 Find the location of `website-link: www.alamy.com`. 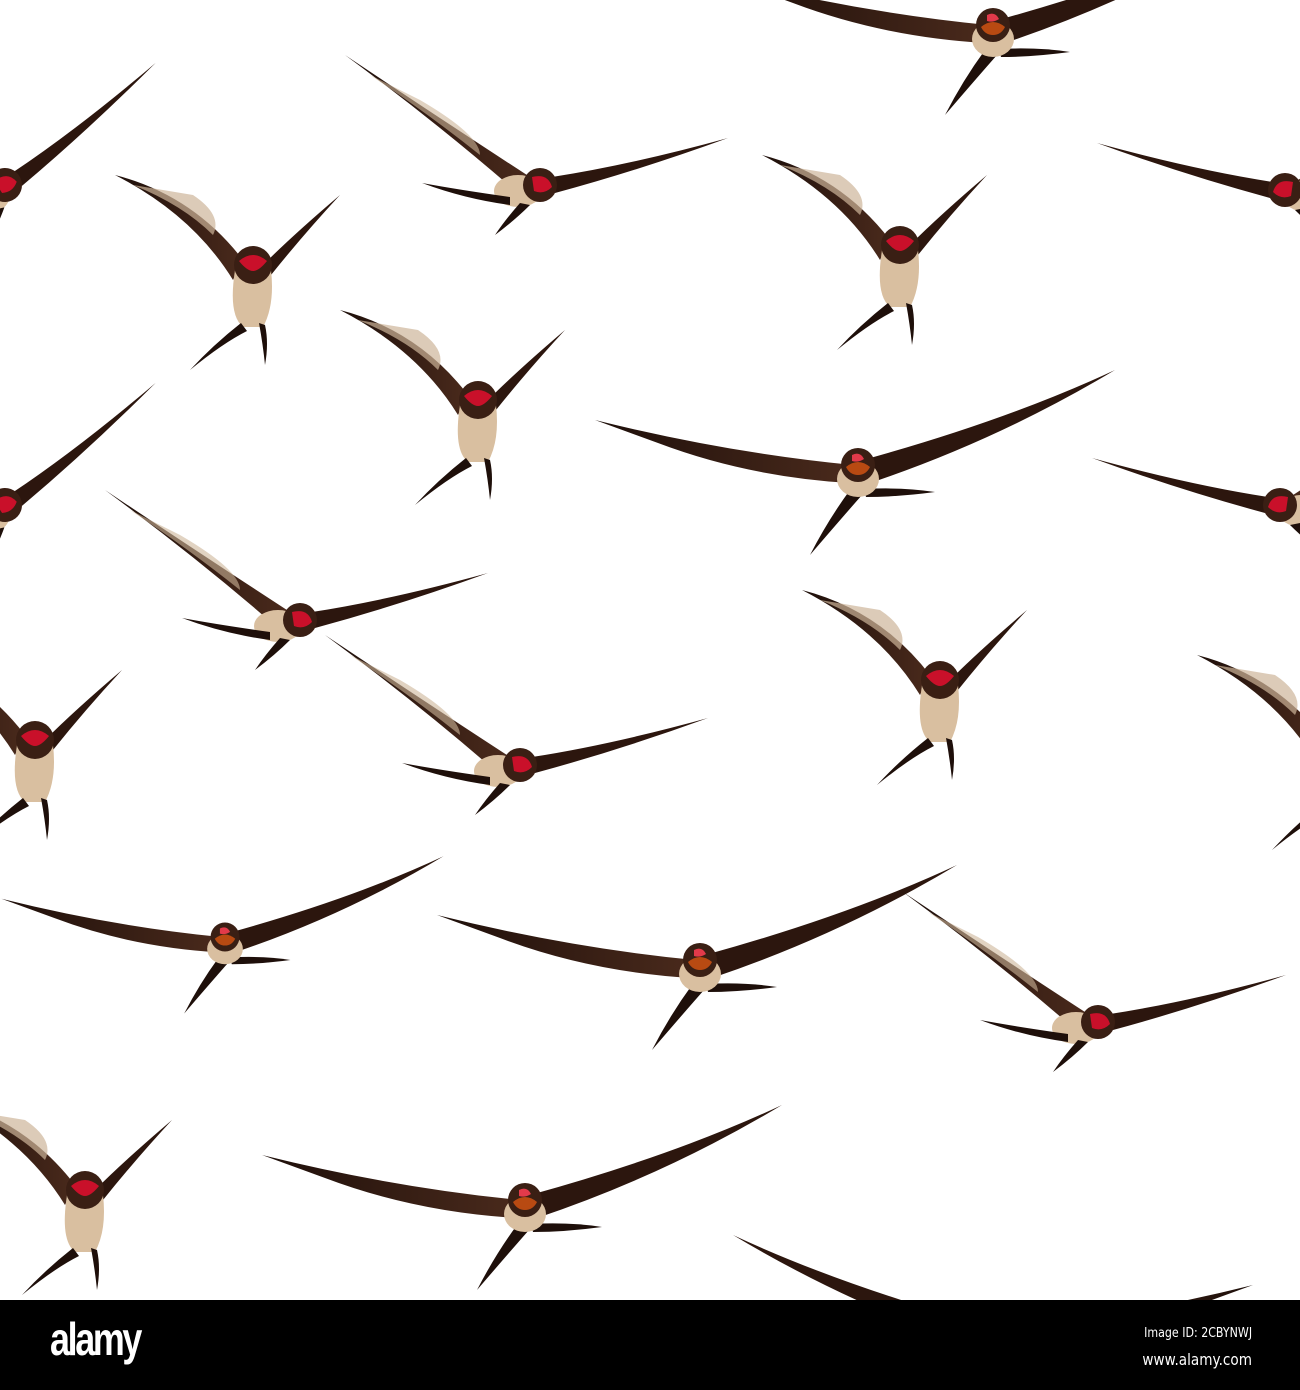

website-link: www.alamy.com is located at coordinates (1197, 1359).